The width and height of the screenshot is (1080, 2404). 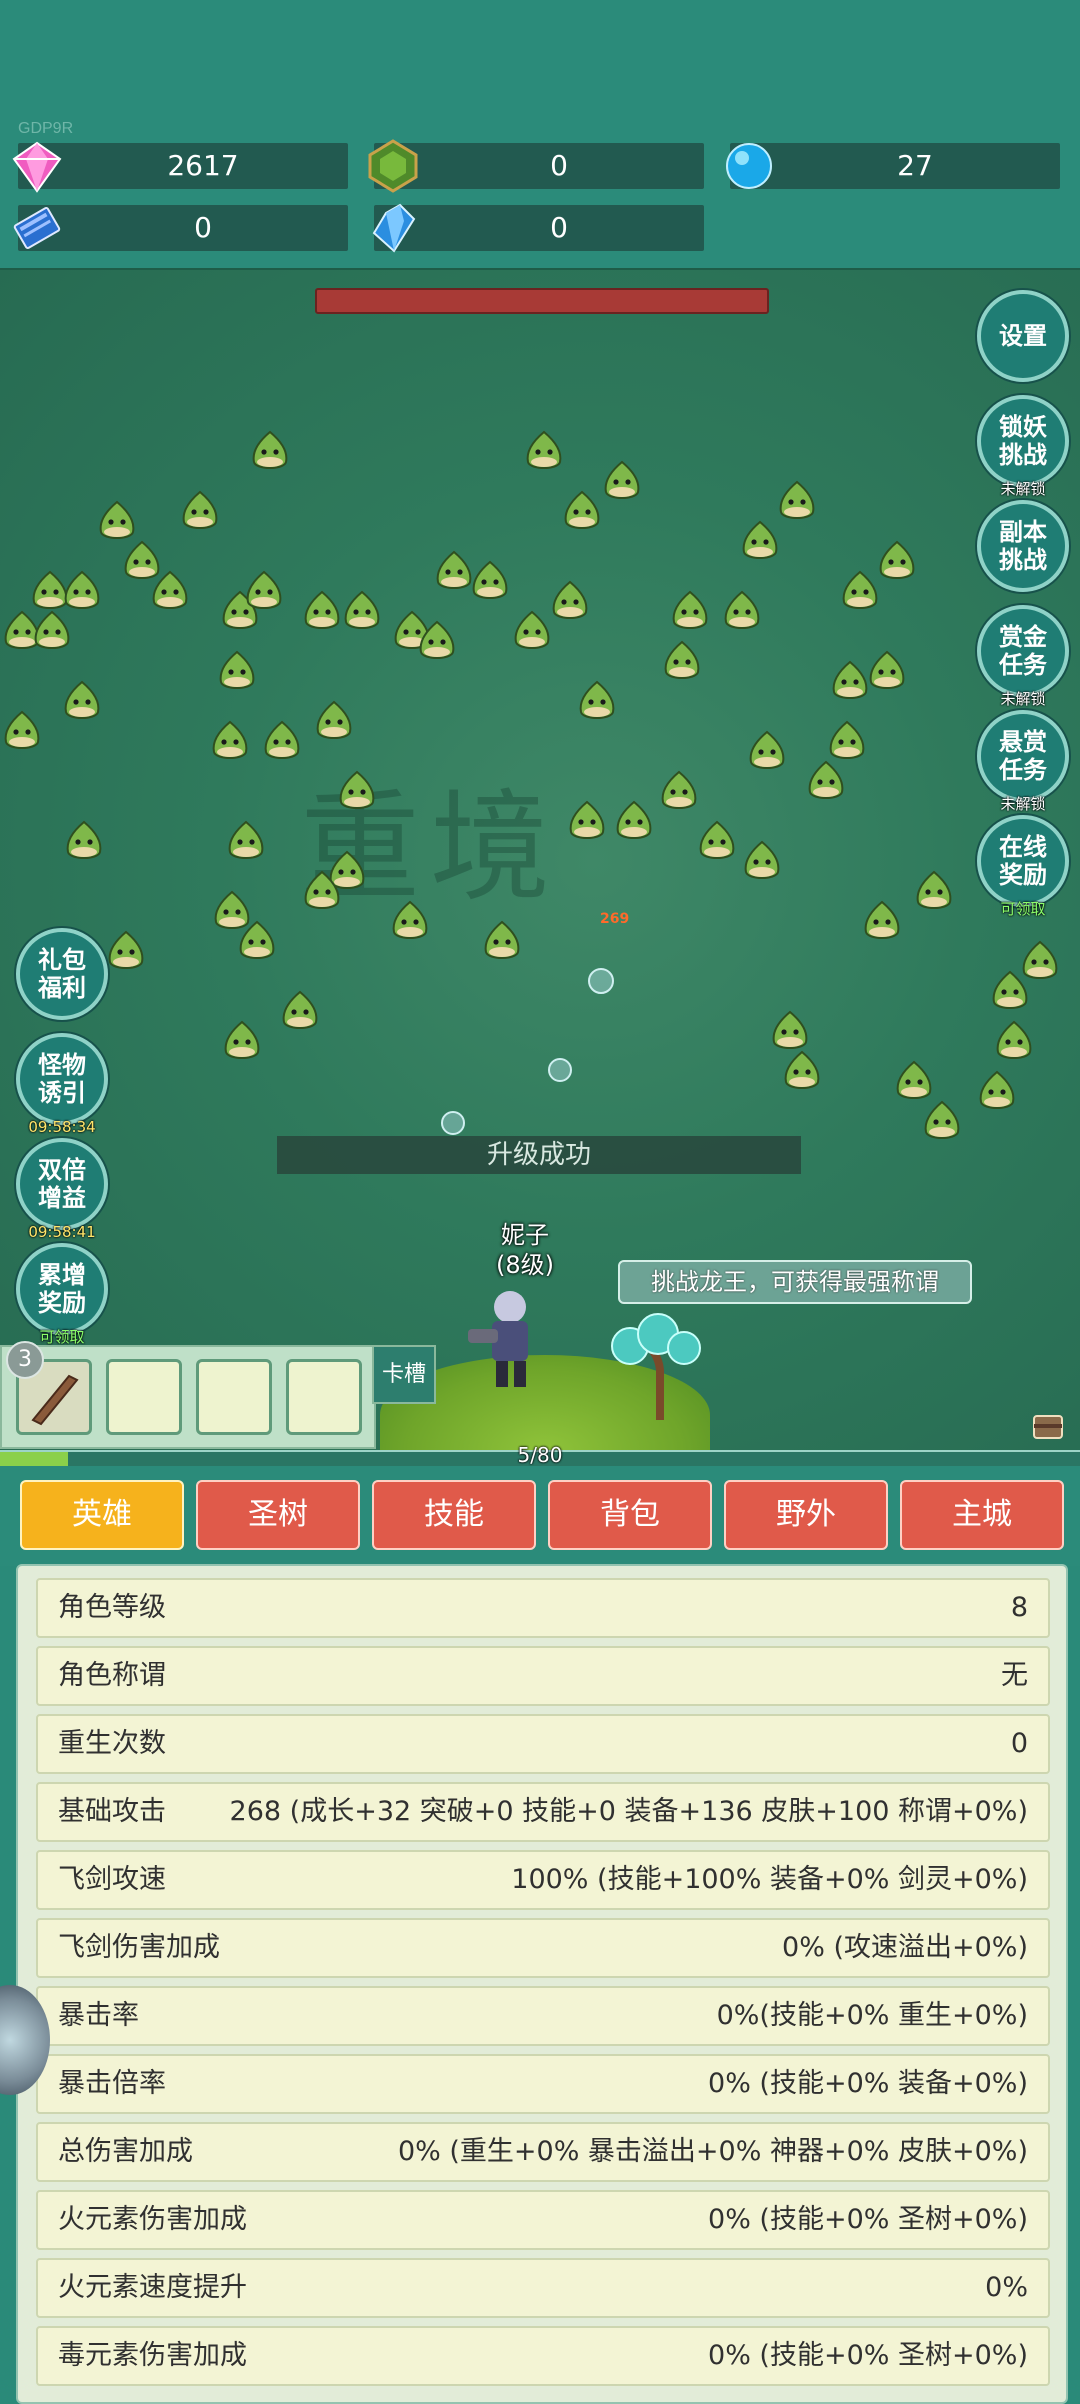 I want to click on stat-value: 0% (重生+0% 暴击溢出+0% 神器+0% 皮肤+0%), so click(x=712, y=2151).